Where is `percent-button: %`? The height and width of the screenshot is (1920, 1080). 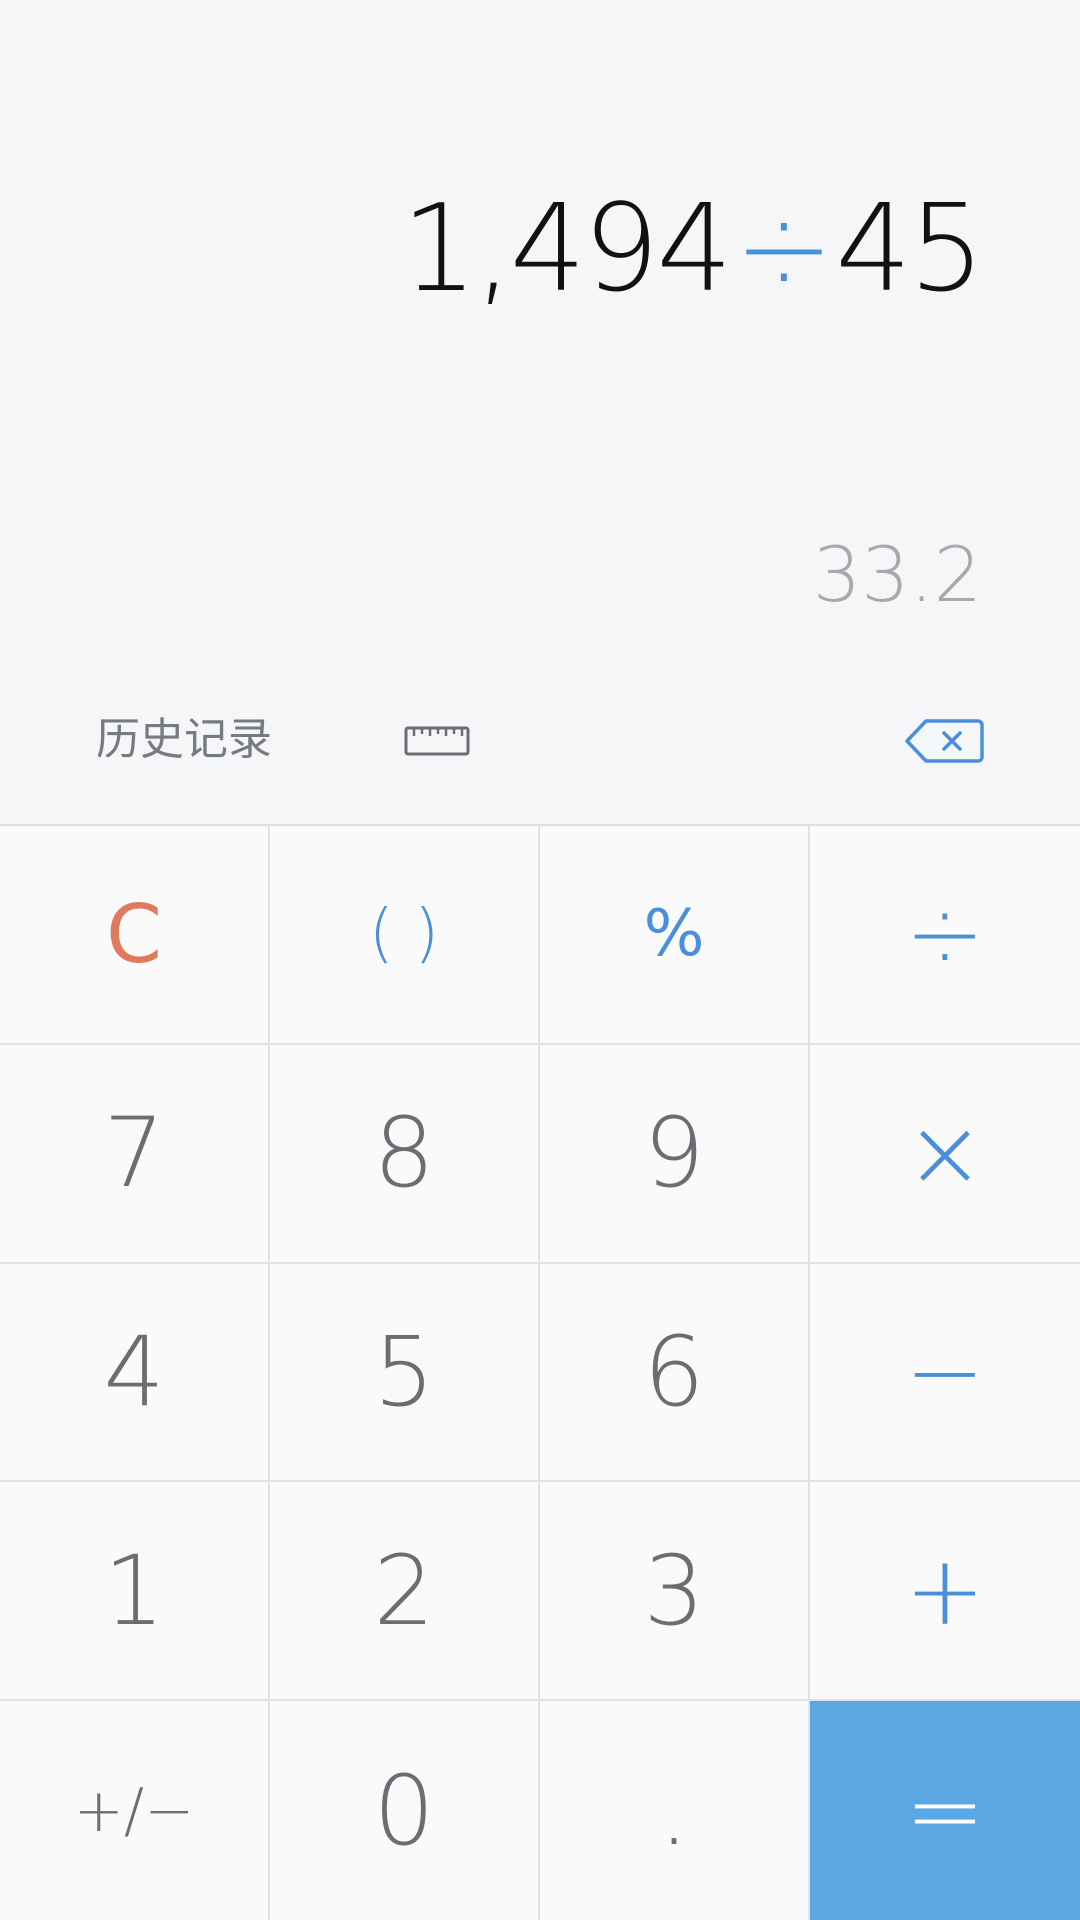
percent-button: % is located at coordinates (675, 935).